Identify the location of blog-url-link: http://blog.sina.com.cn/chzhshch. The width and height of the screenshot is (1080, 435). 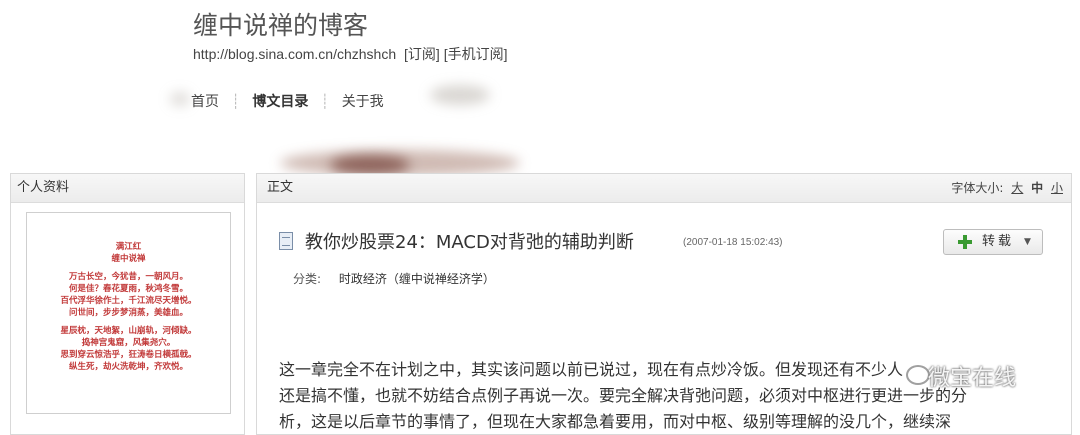
(294, 54).